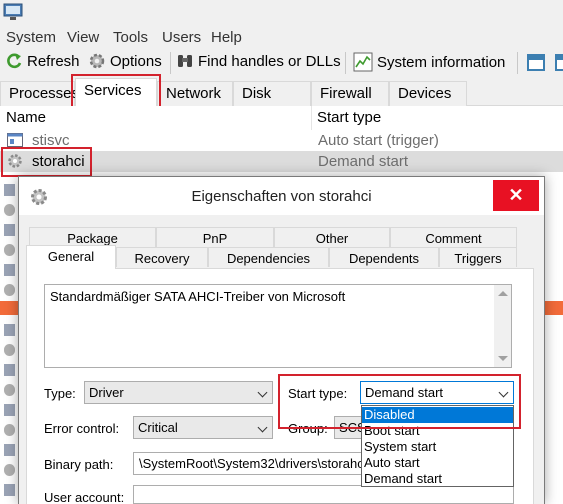  Describe the element at coordinates (181, 37) in the screenshot. I see `menu-users: Users` at that location.